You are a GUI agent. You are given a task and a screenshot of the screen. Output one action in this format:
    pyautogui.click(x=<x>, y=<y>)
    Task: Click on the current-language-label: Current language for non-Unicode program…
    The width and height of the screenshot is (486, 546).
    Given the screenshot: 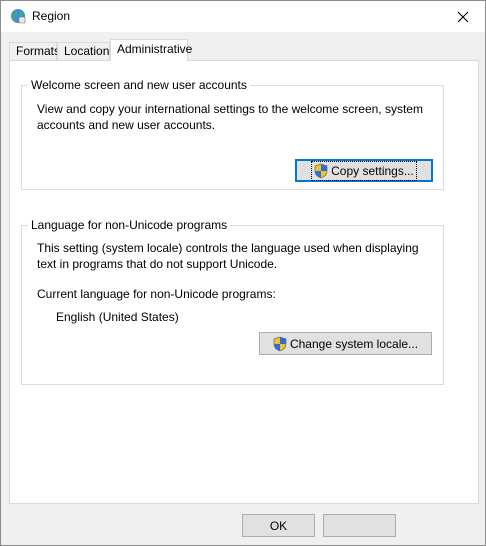 What is the action you would take?
    pyautogui.click(x=156, y=294)
    